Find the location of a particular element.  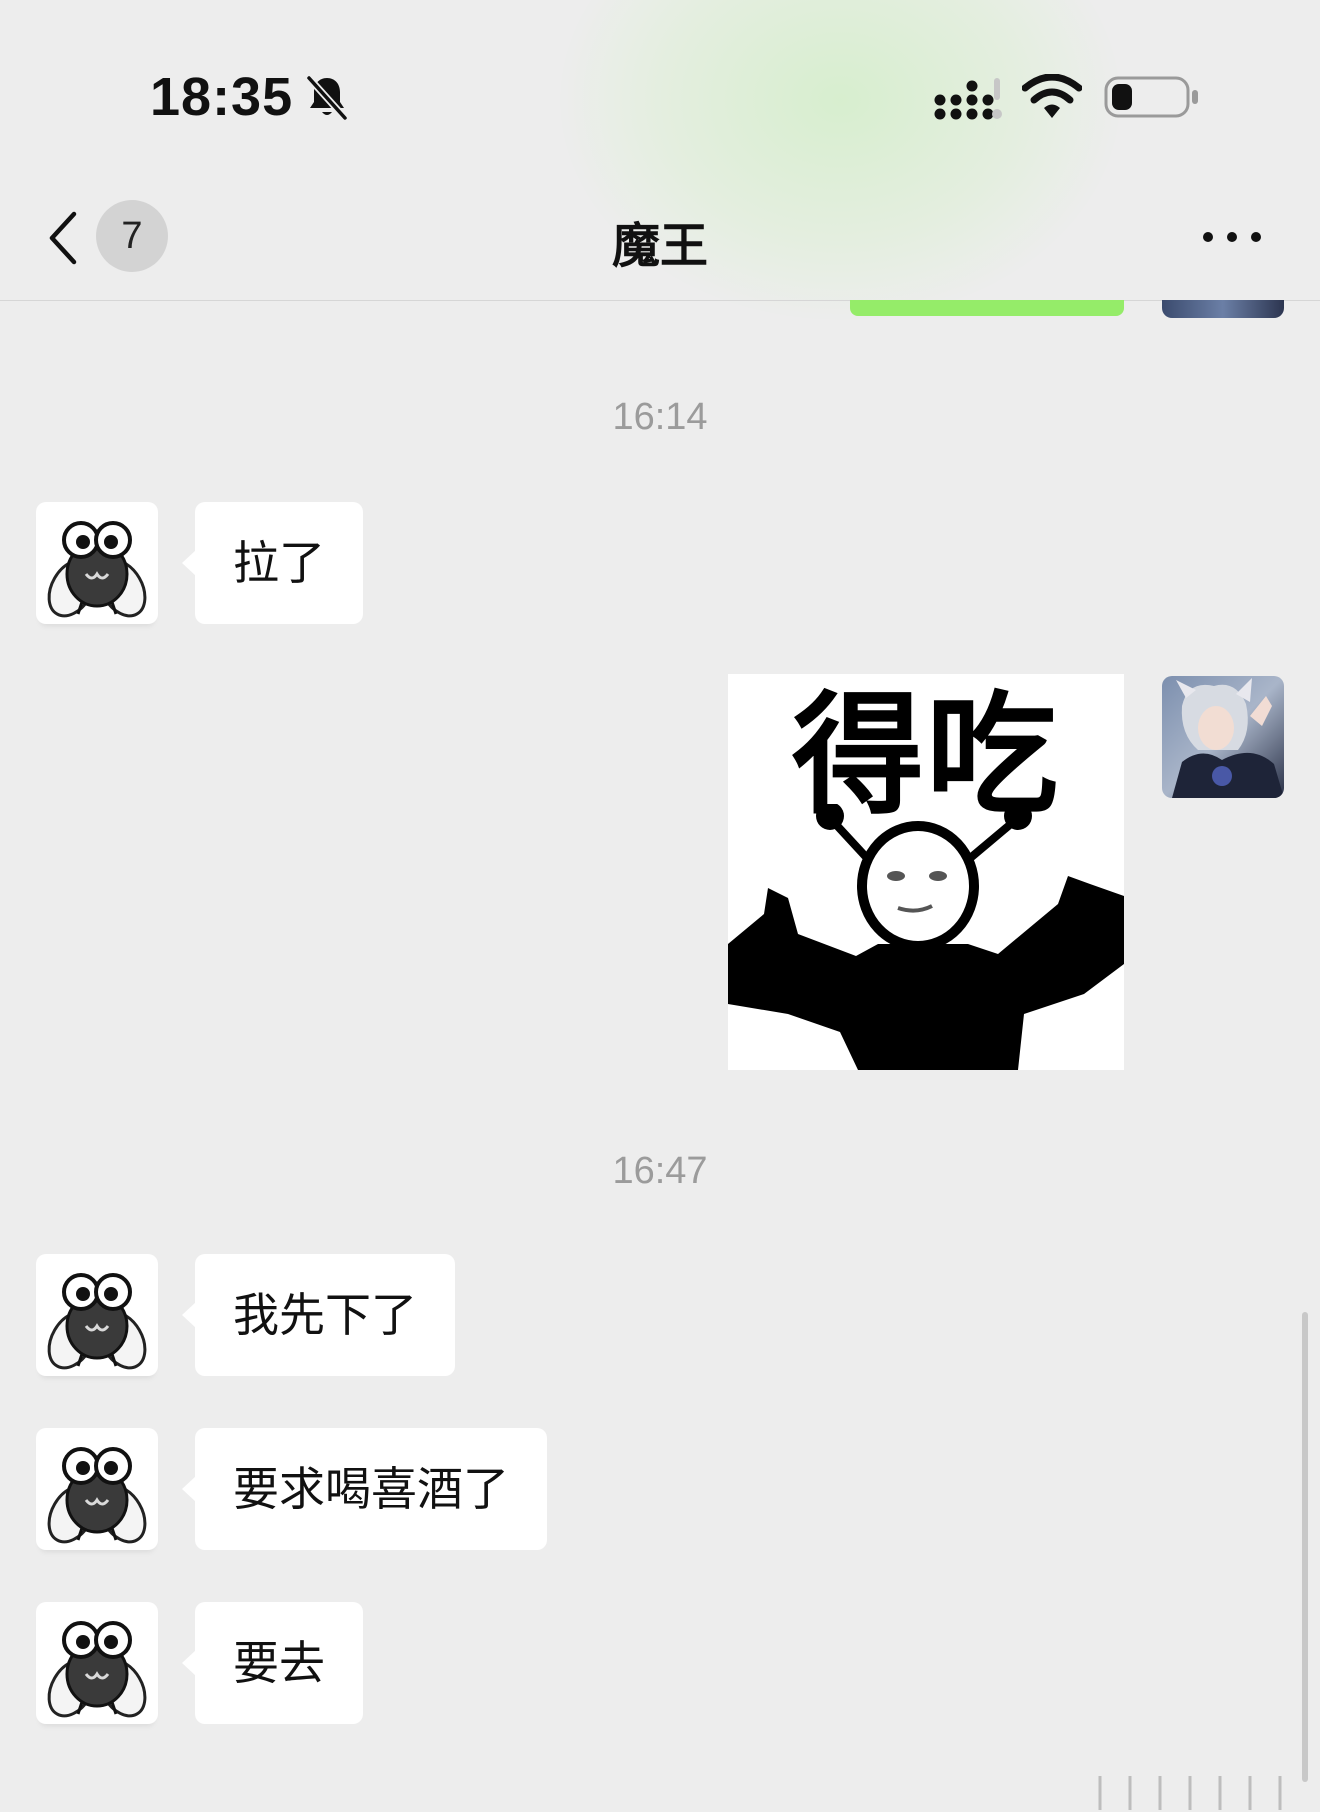

unread-count-badge: 7 is located at coordinates (132, 236).